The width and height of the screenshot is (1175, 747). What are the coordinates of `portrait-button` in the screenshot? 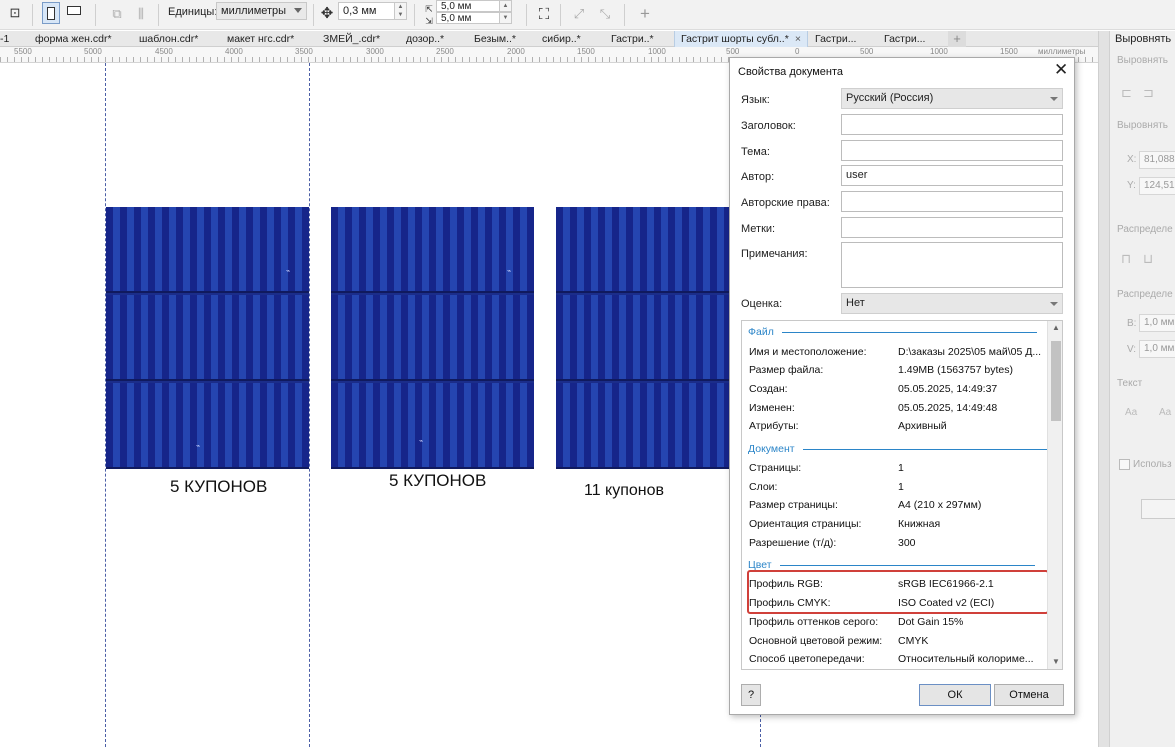 It's located at (51, 13).